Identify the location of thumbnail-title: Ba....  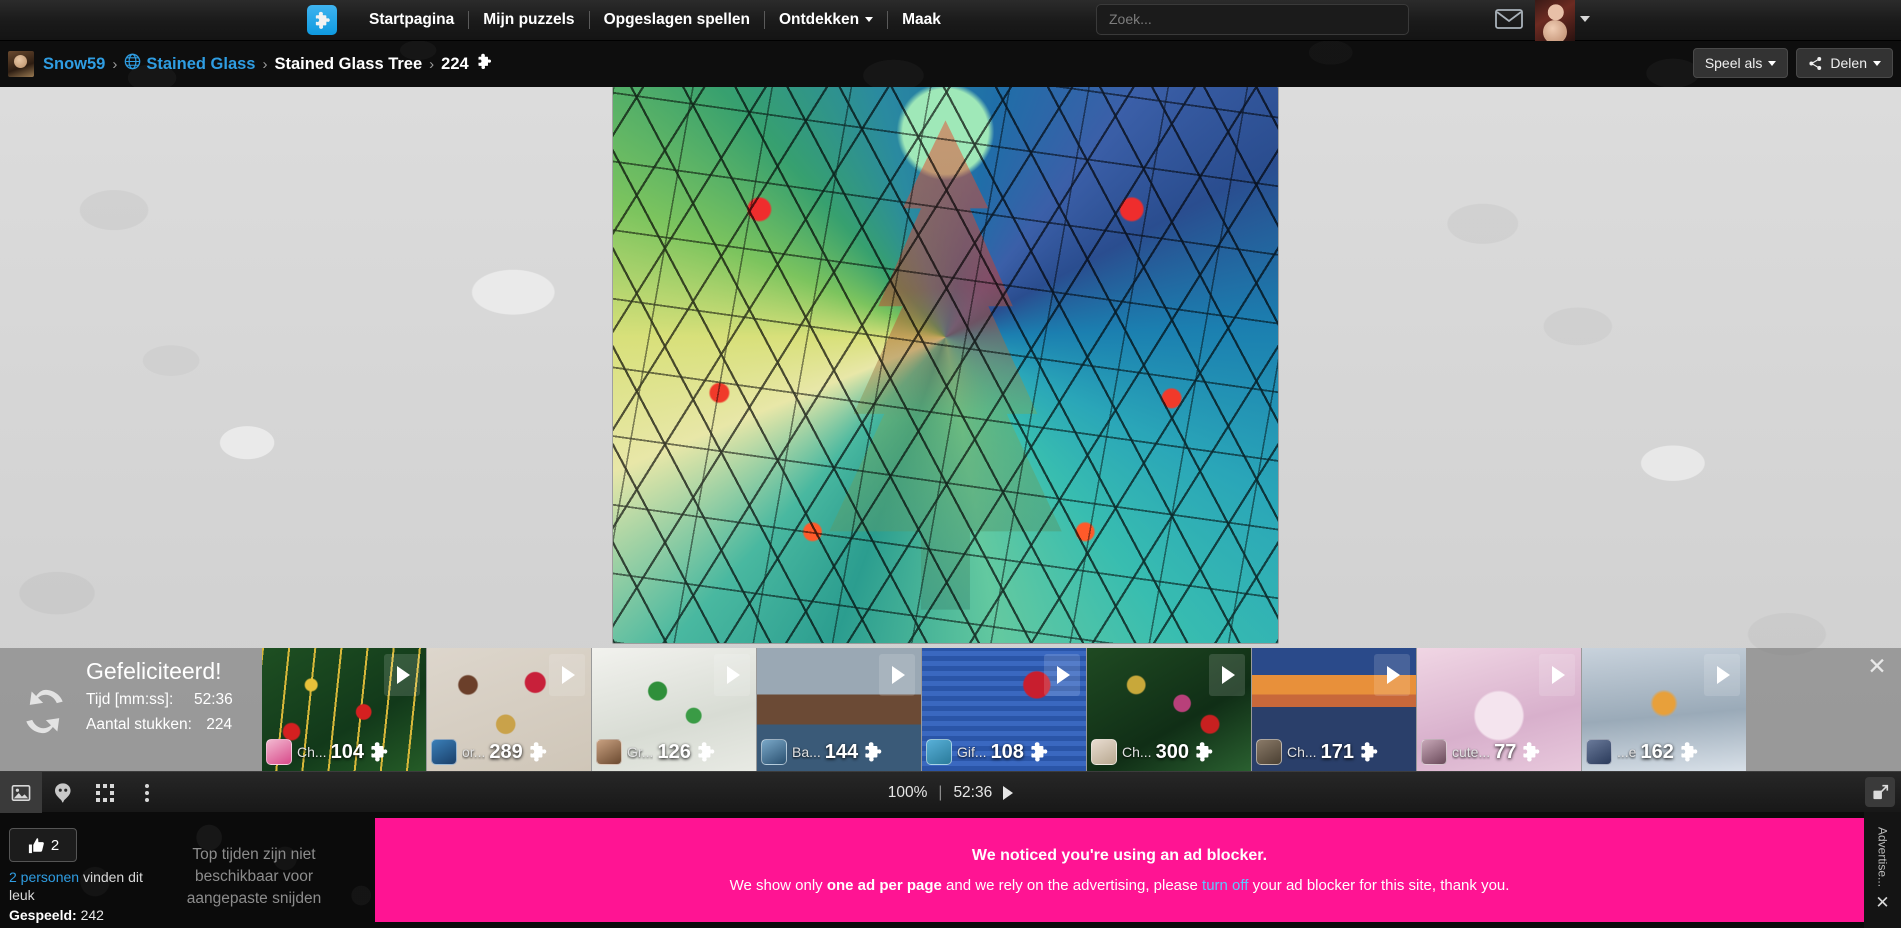
(806, 752).